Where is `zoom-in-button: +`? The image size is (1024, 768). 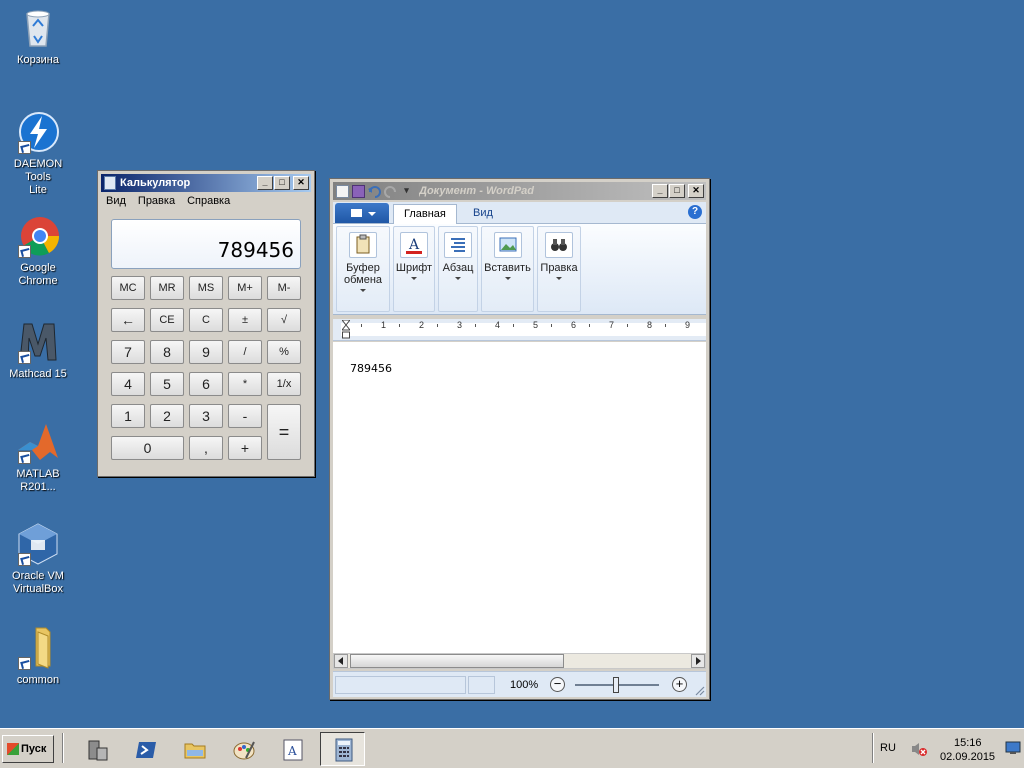 zoom-in-button: + is located at coordinates (679, 684).